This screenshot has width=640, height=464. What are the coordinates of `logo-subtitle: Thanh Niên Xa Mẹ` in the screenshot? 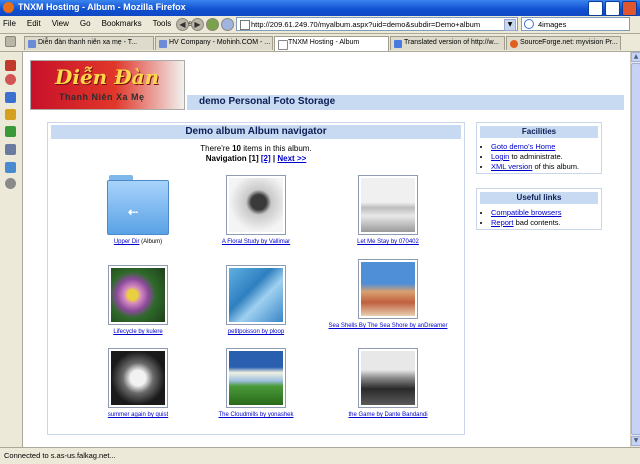 It's located at (102, 97).